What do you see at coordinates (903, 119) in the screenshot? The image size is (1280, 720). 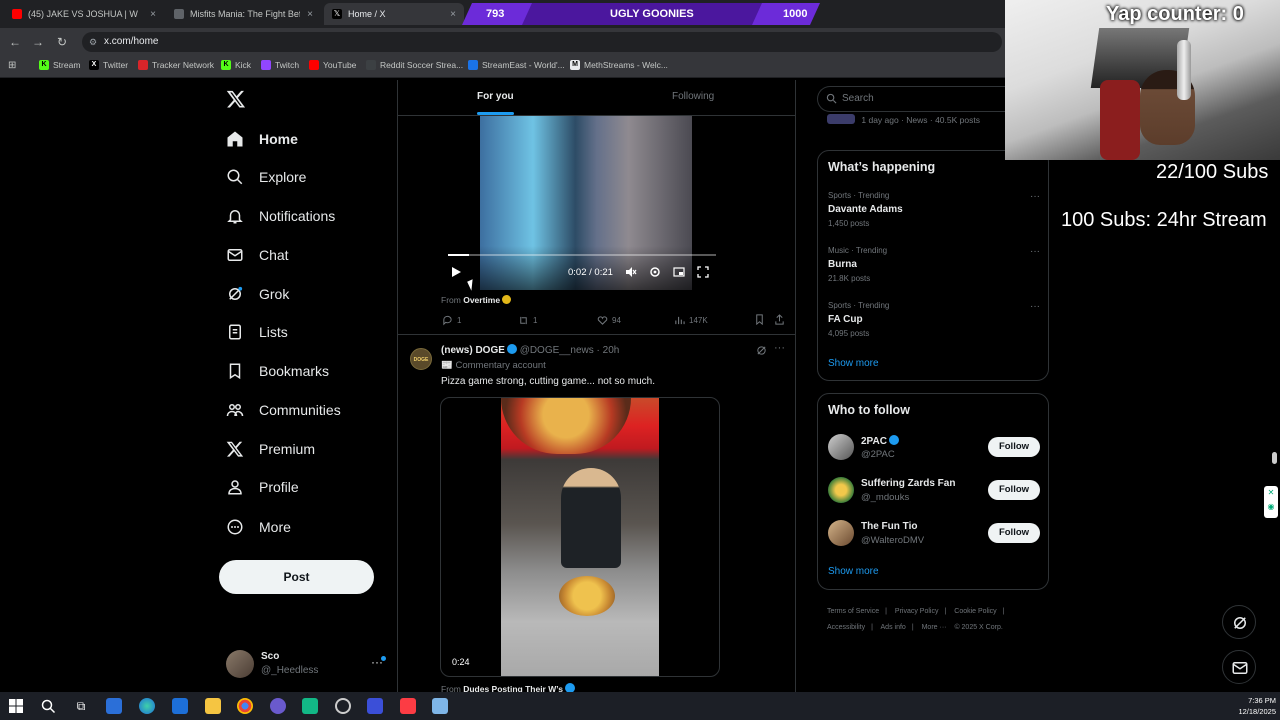 I see `news-item: 1 day ago · News · 40.5K posts` at bounding box center [903, 119].